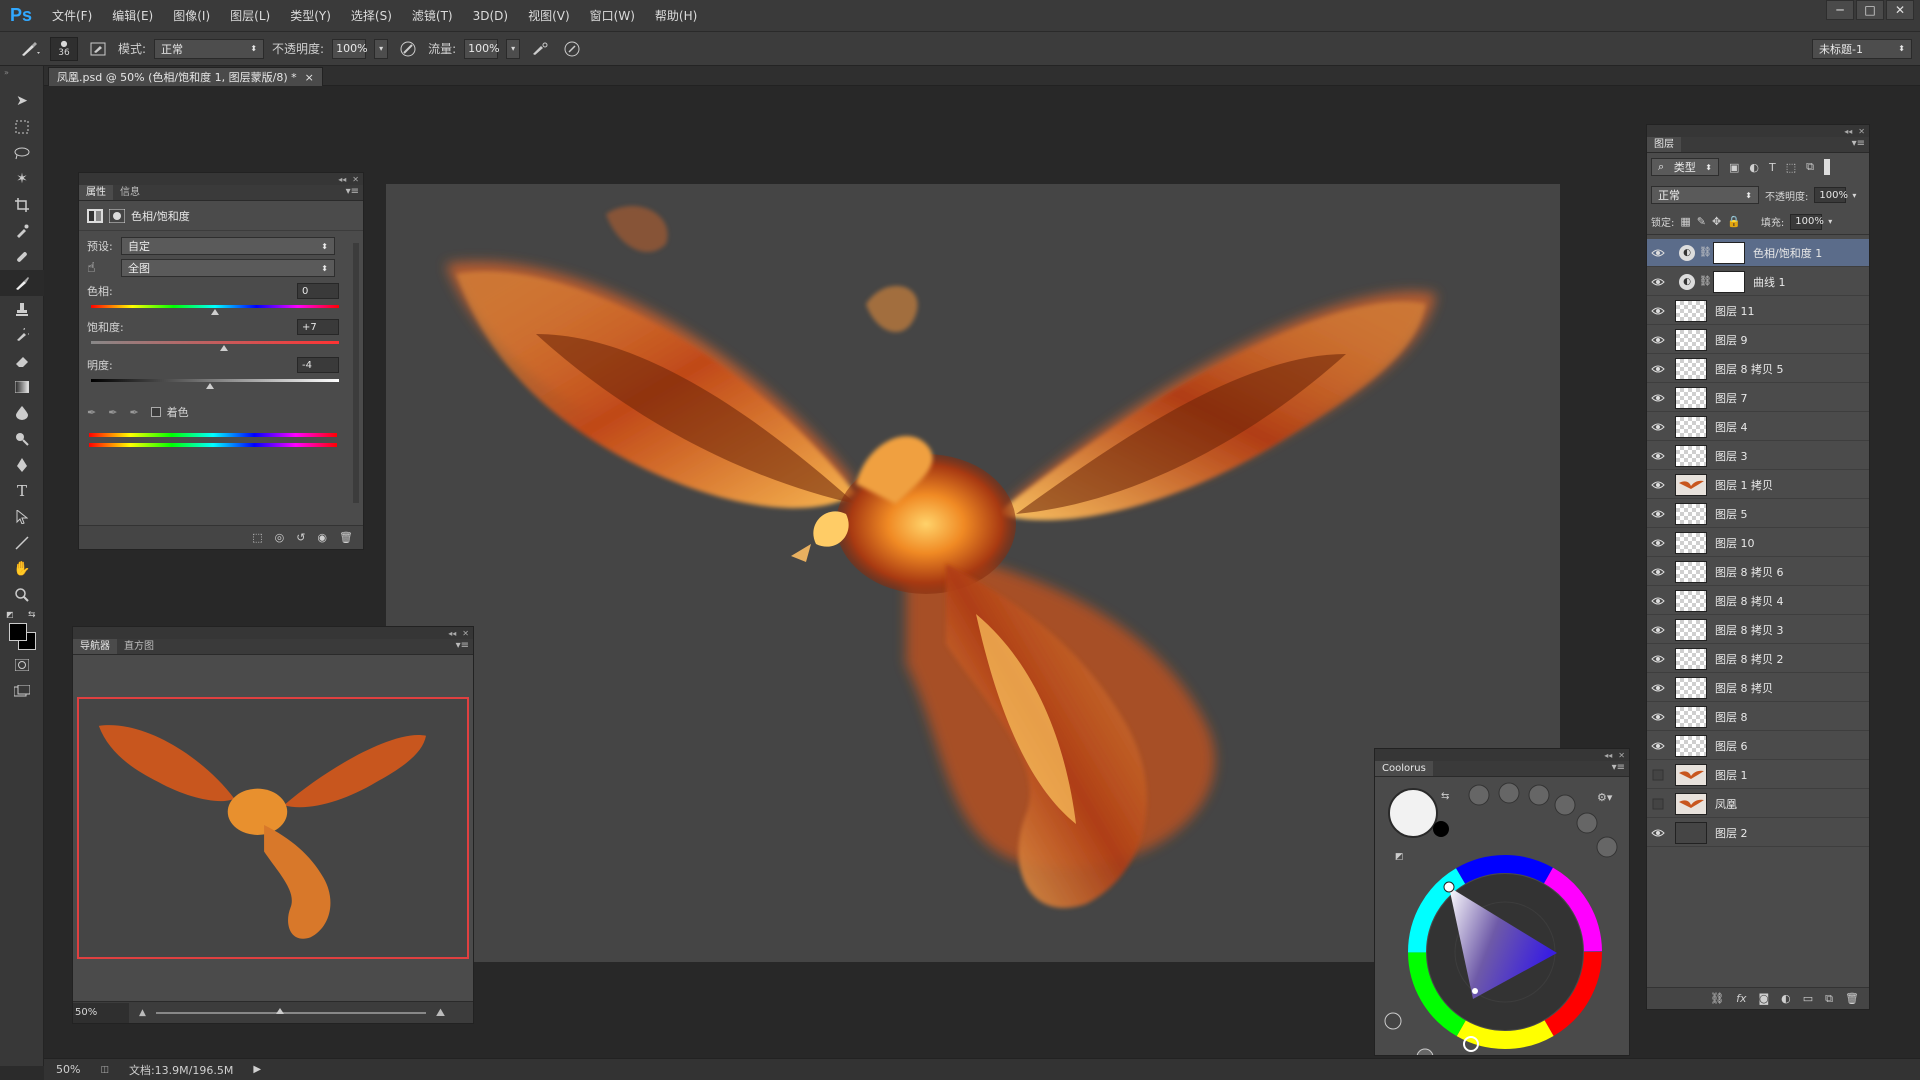  I want to click on dodge-tool, so click(22, 439).